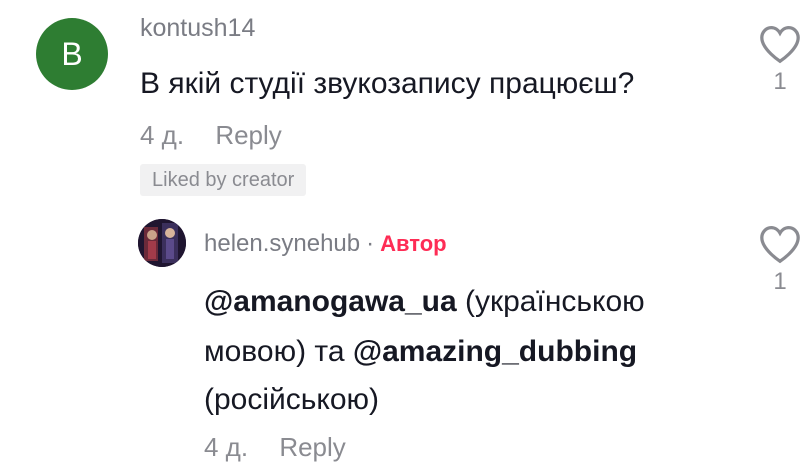  Describe the element at coordinates (330, 301) in the screenshot. I see `mention-amanogawa: @amanogawa_ua` at that location.